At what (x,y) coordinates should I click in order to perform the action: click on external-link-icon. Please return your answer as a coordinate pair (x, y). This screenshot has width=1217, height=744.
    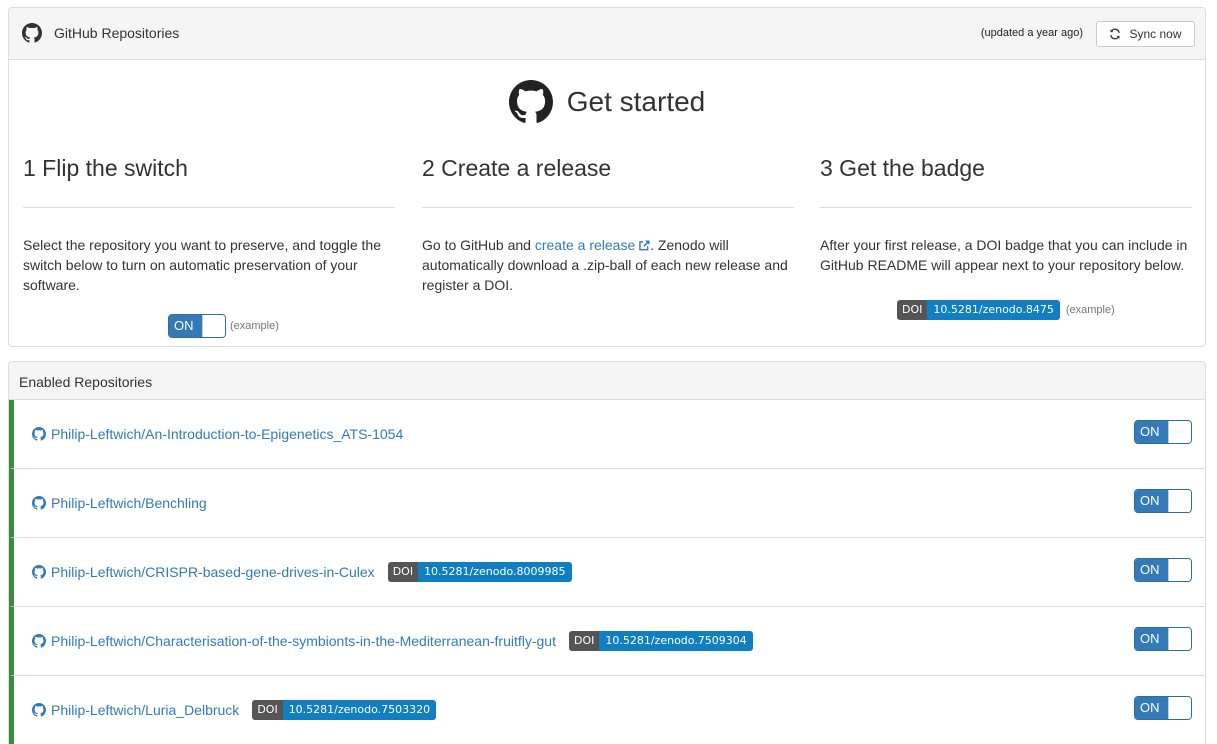
    Looking at the image, I should click on (644, 245).